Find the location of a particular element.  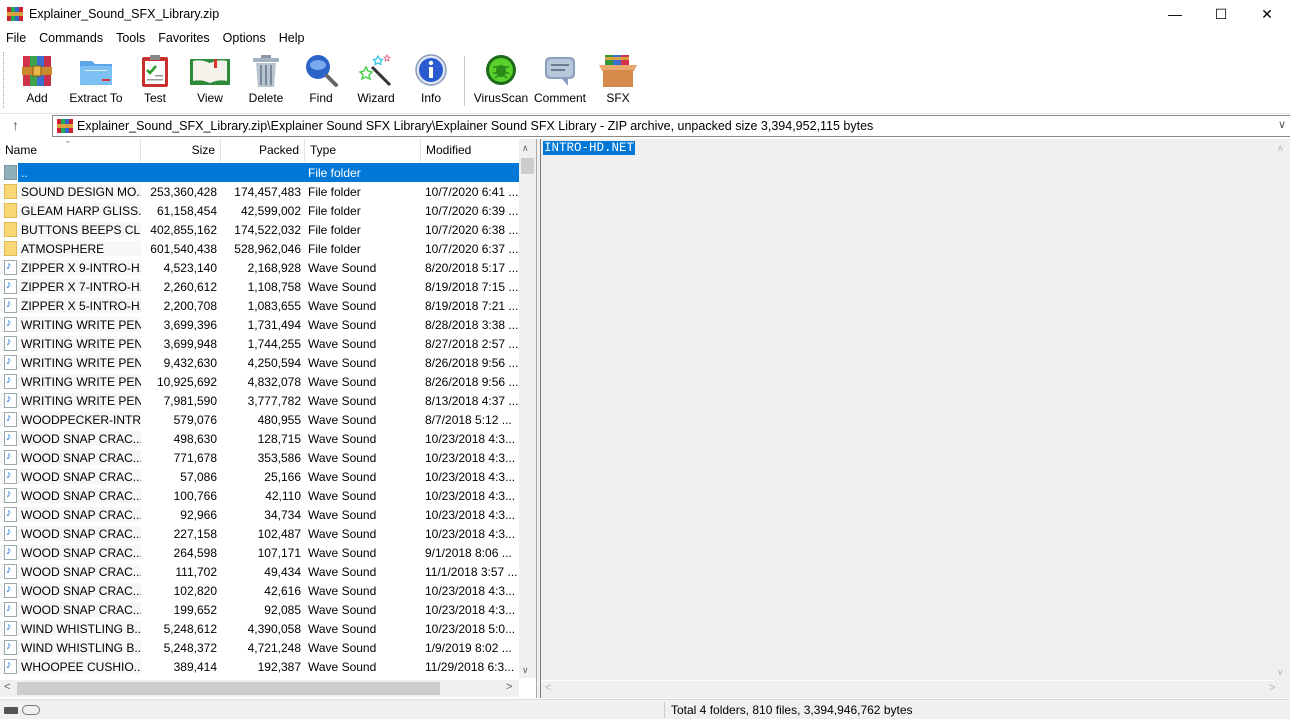

archive-comment-text: INTRO-HD.NET is located at coordinates (589, 148).